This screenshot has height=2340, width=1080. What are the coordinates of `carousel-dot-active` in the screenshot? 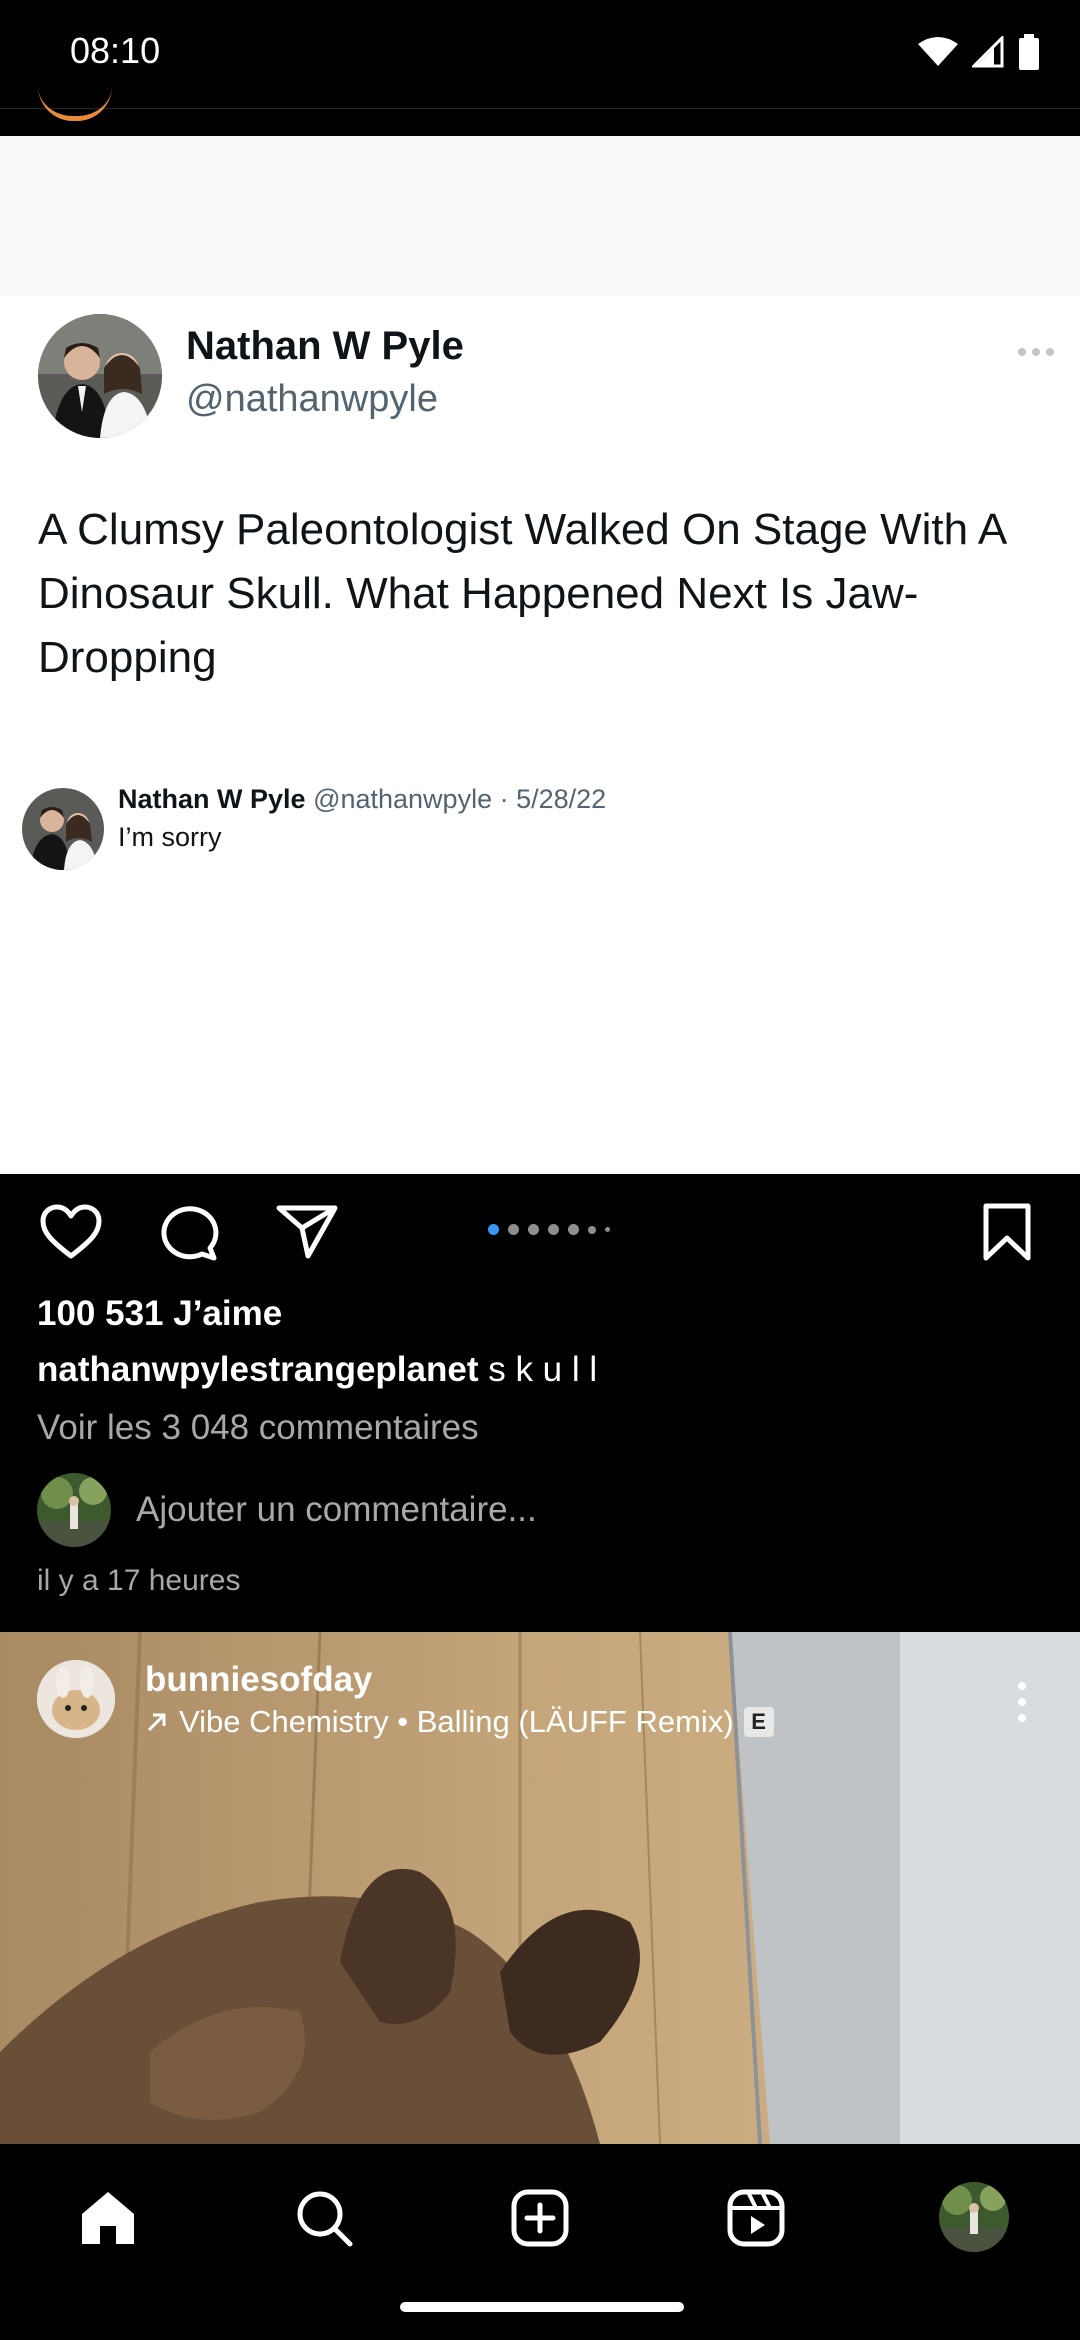 It's located at (493, 1229).